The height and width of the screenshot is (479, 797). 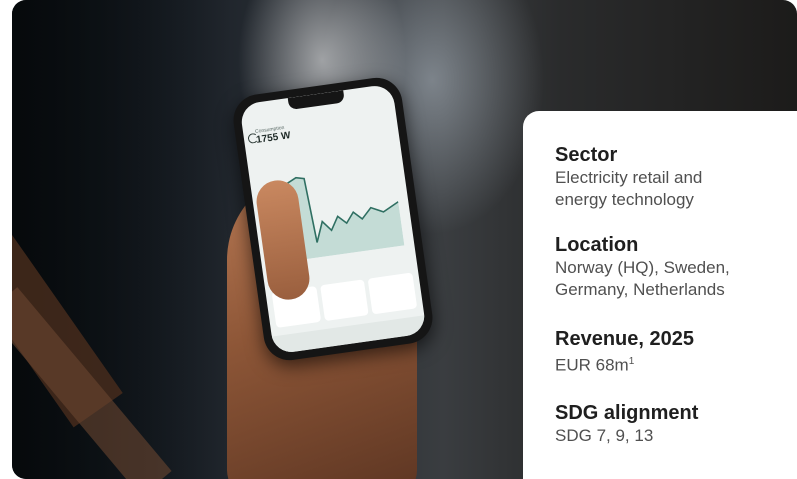 What do you see at coordinates (631, 361) in the screenshot?
I see `revenue-footnote: 1` at bounding box center [631, 361].